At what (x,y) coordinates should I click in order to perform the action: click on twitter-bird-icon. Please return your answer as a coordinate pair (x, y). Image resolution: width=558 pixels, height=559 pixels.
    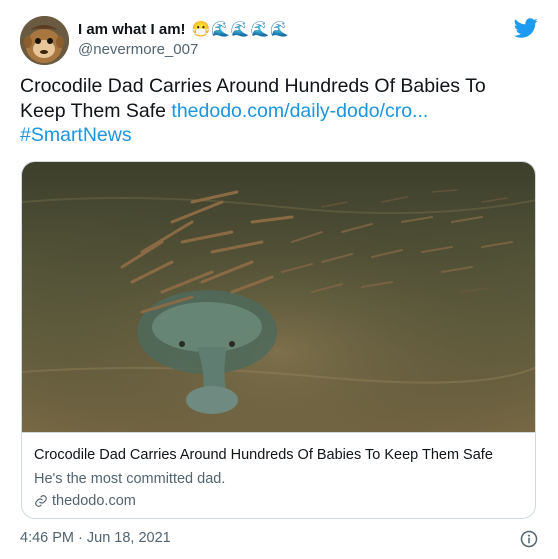
    Looking at the image, I should click on (526, 28).